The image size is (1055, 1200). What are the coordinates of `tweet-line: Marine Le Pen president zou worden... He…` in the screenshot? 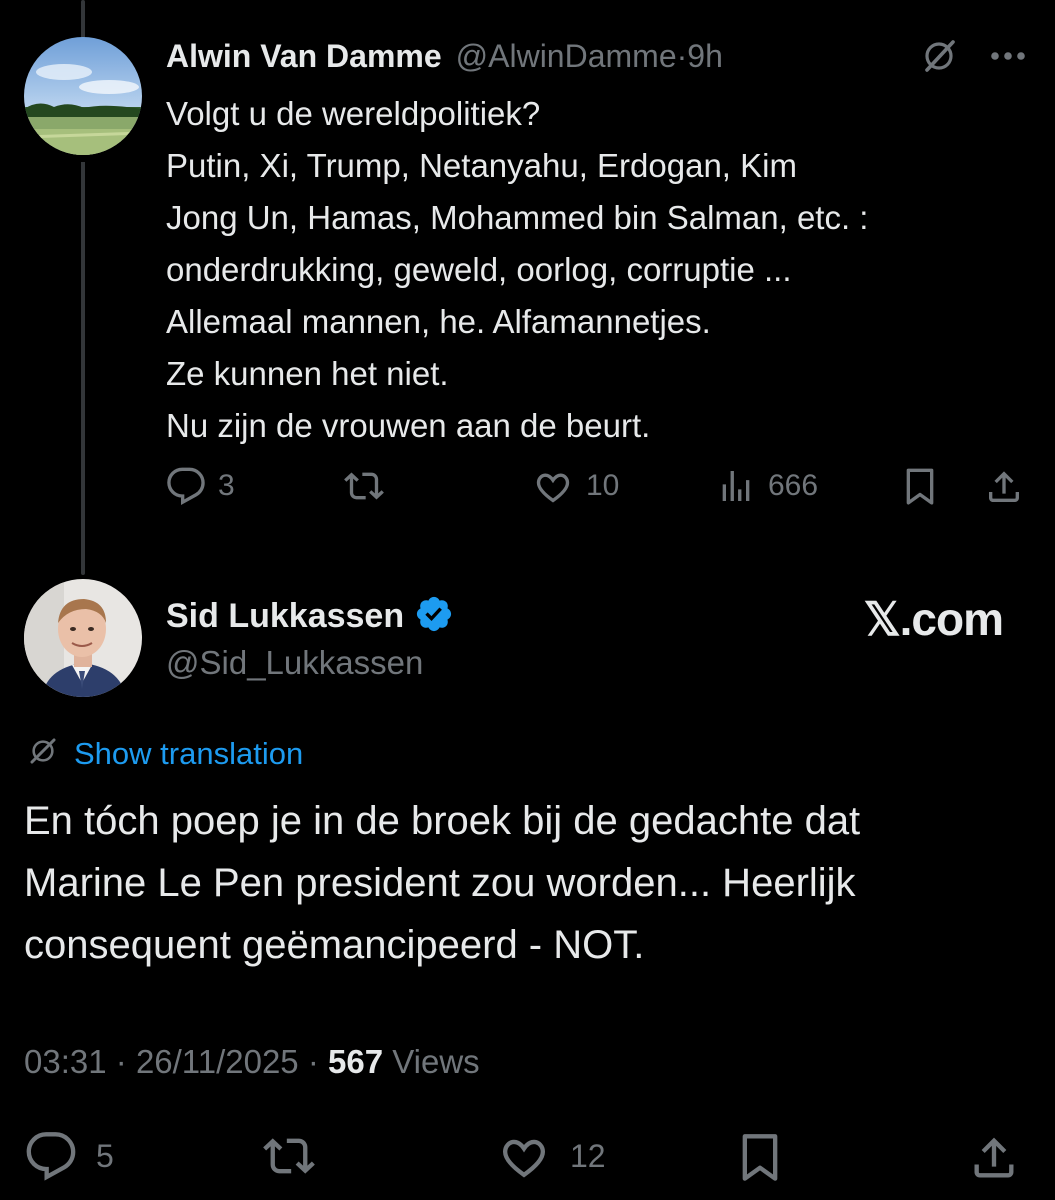 It's located at (440, 883).